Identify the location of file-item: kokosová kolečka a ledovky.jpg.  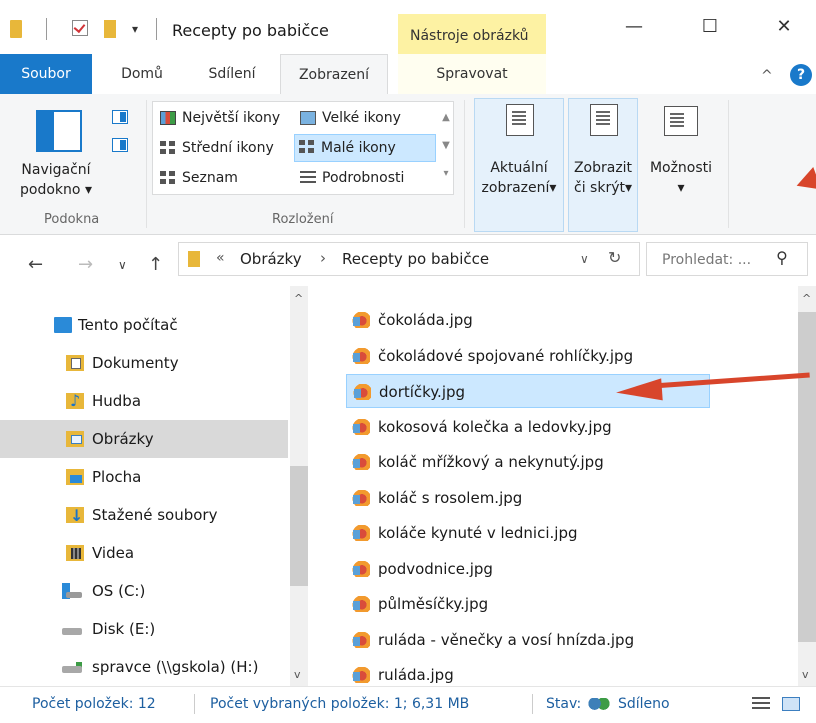
(566, 427).